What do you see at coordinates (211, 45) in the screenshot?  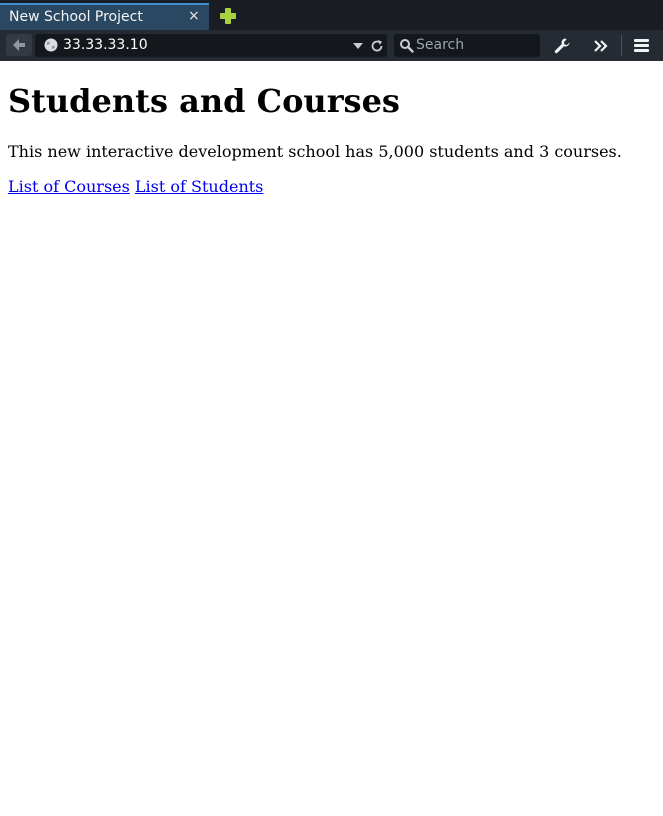 I see `address-bar: 33.33.33.10` at bounding box center [211, 45].